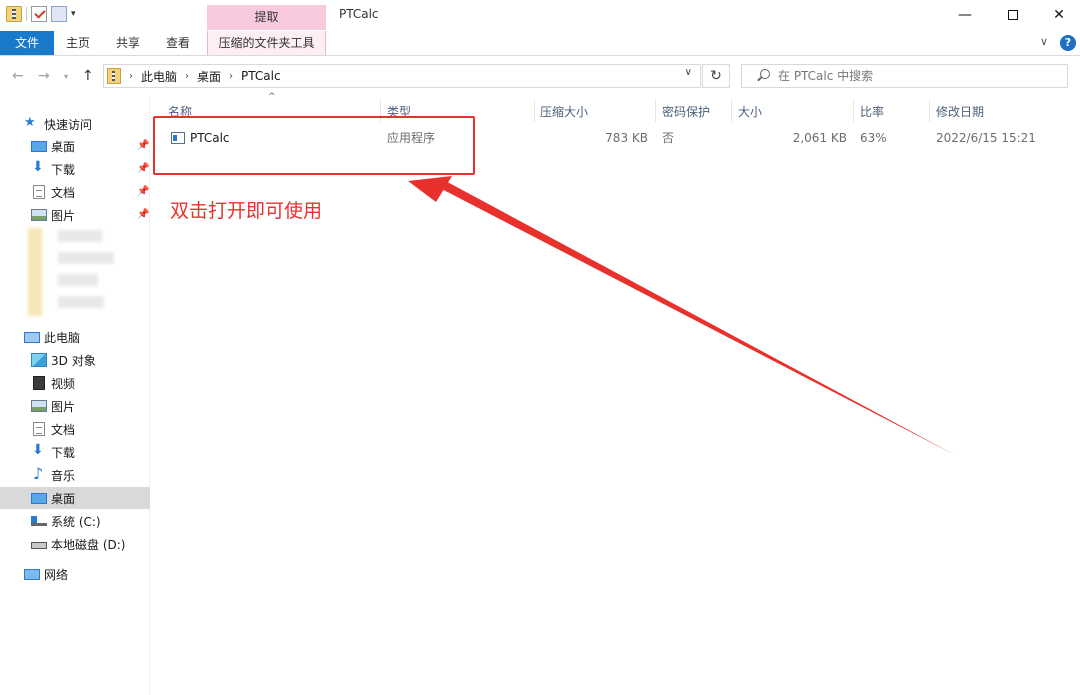 This screenshot has width=1080, height=695. Describe the element at coordinates (272, 97) in the screenshot. I see `sort-ascending-icon: ^` at that location.